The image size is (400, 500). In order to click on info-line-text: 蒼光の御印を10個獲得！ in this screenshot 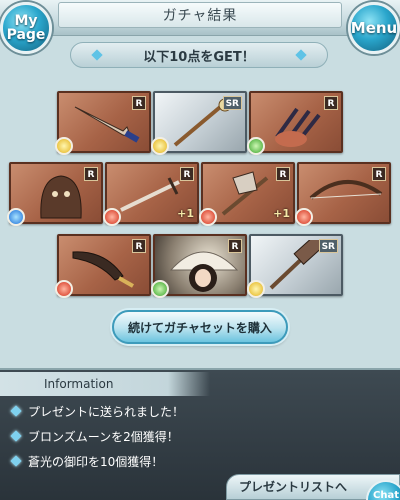, I will do `click(96, 461)`.